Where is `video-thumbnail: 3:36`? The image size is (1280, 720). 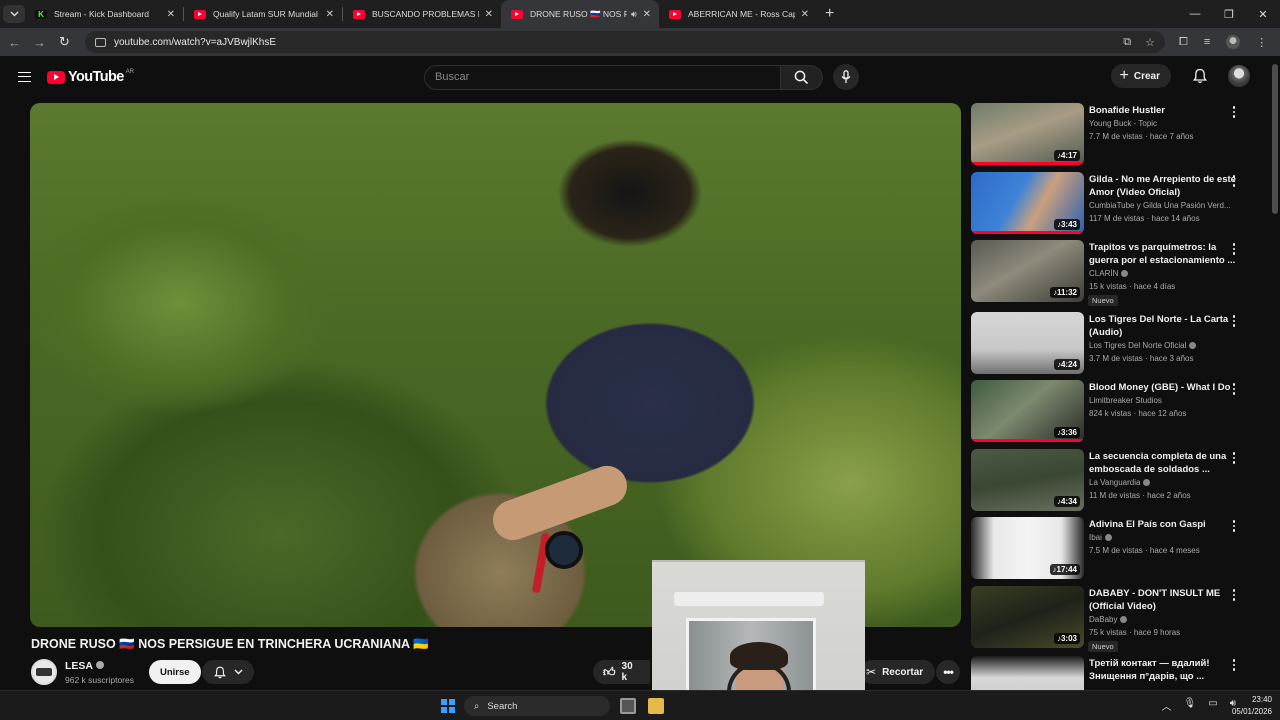 video-thumbnail: 3:36 is located at coordinates (1027, 411).